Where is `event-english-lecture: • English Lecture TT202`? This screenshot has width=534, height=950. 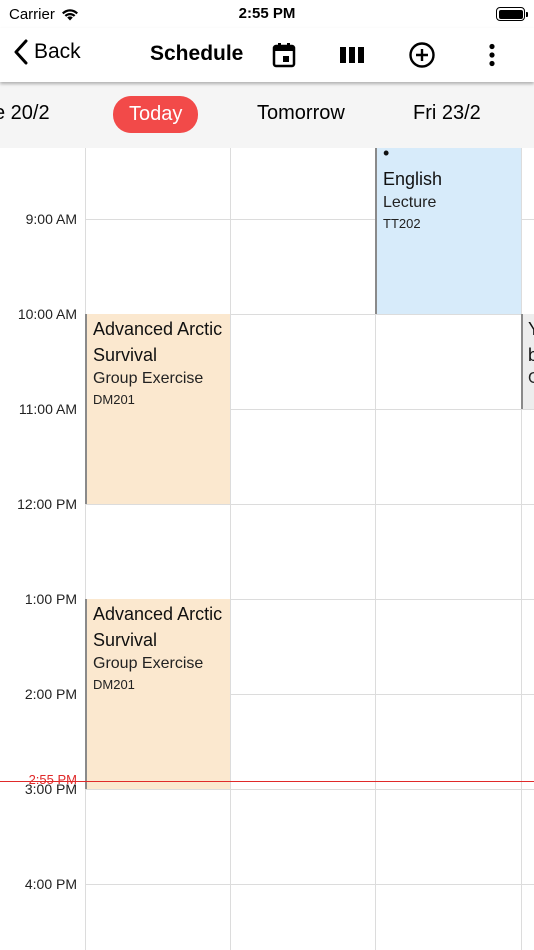
event-english-lecture: • English Lecture TT202 is located at coordinates (448, 231).